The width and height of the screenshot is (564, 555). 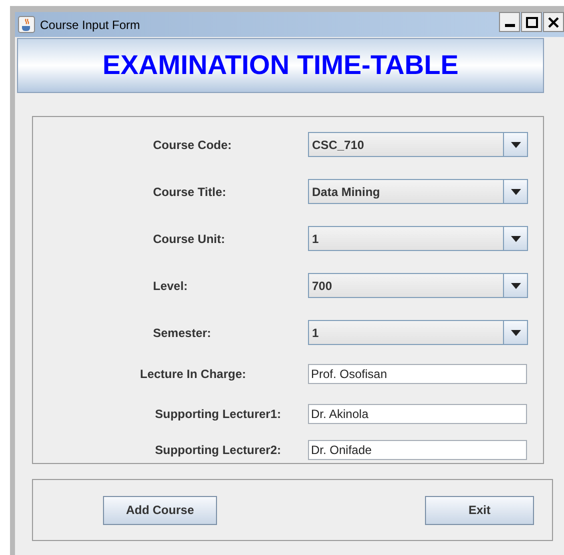 I want to click on maximize-icon, so click(x=532, y=22).